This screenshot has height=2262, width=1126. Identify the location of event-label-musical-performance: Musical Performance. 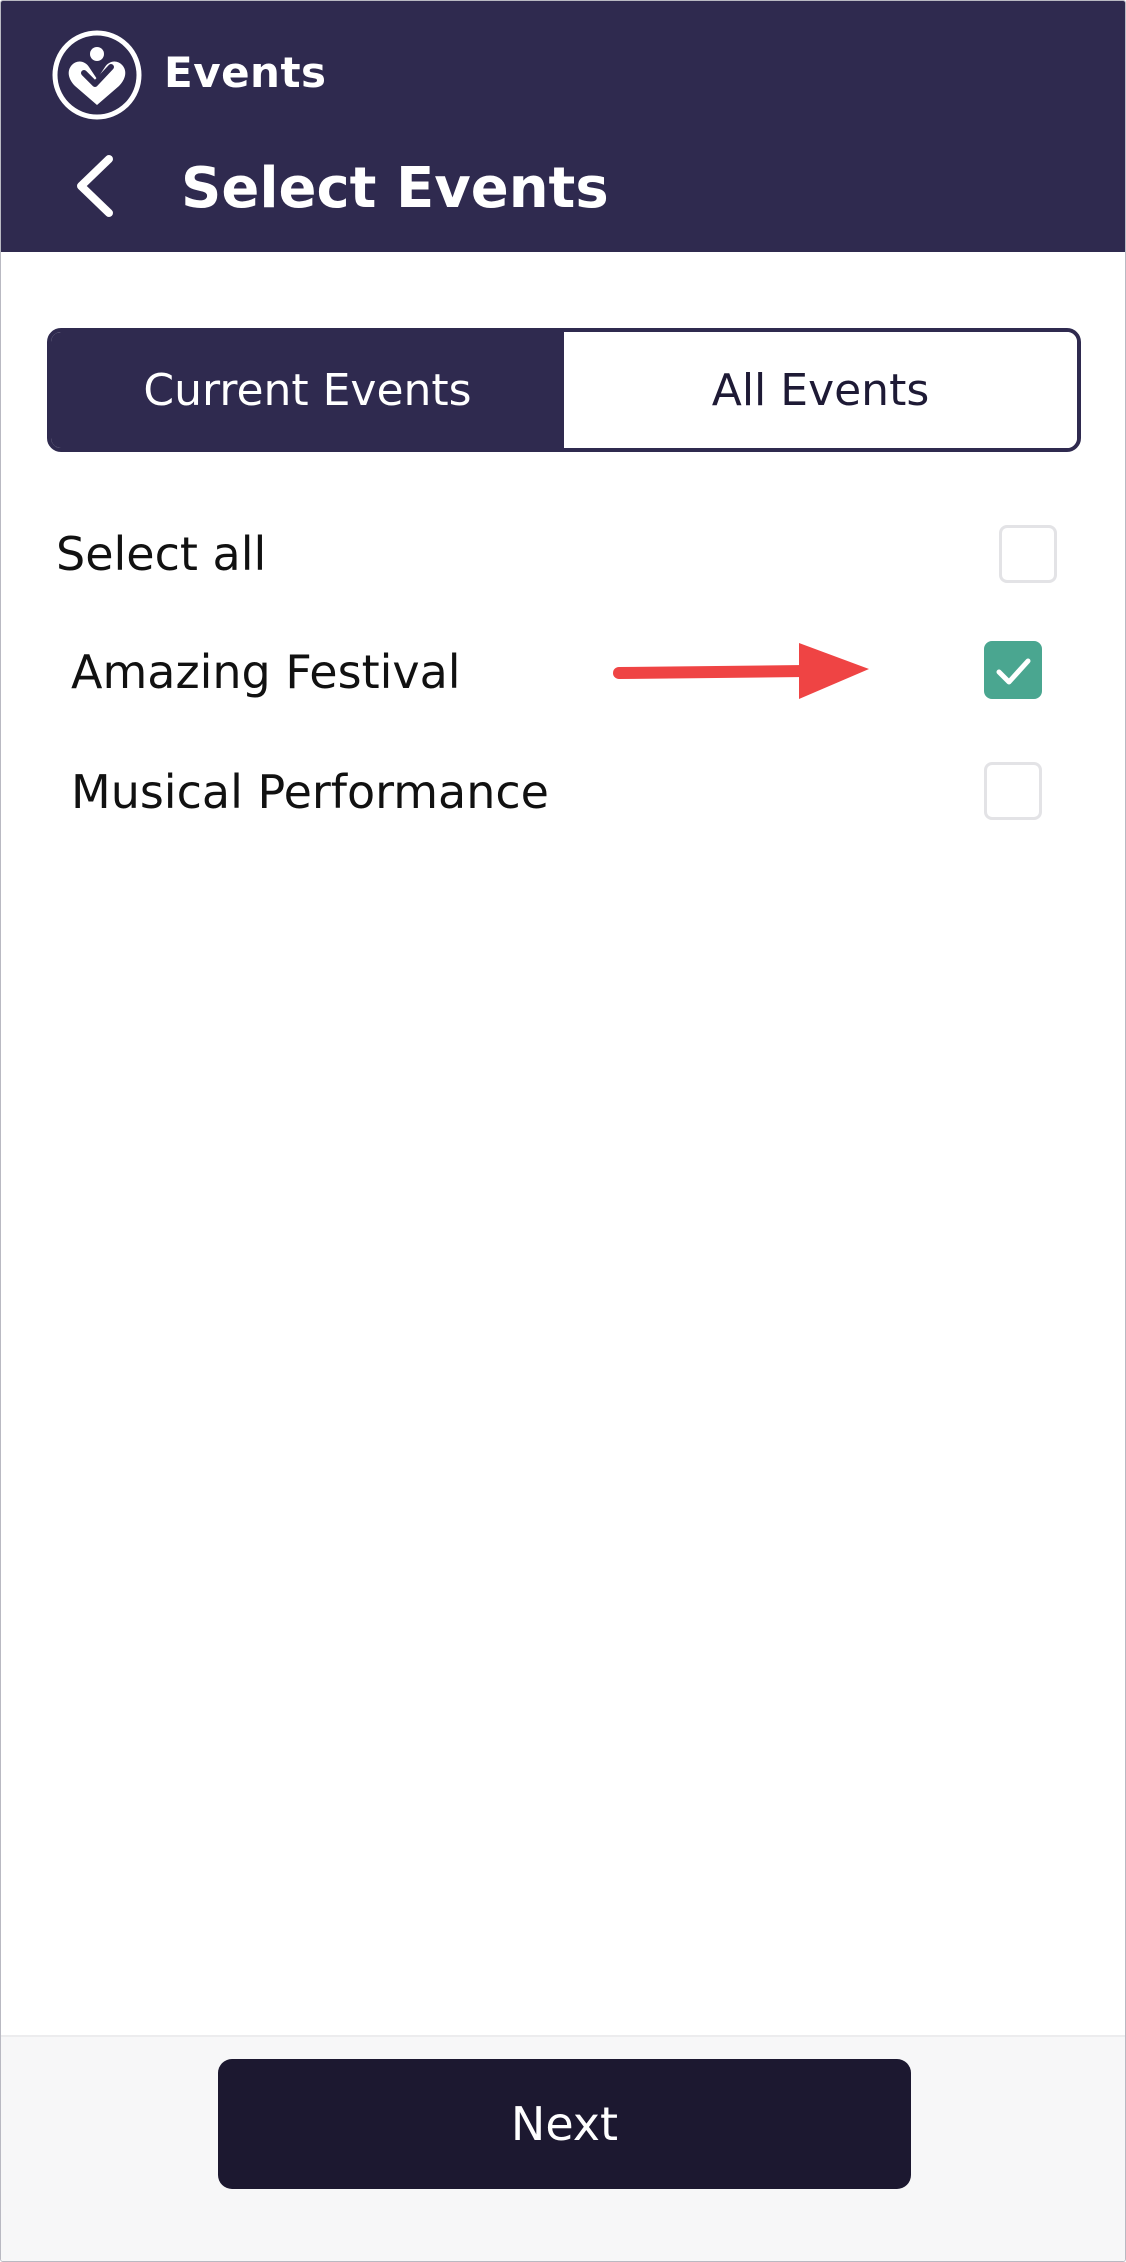
(310, 792).